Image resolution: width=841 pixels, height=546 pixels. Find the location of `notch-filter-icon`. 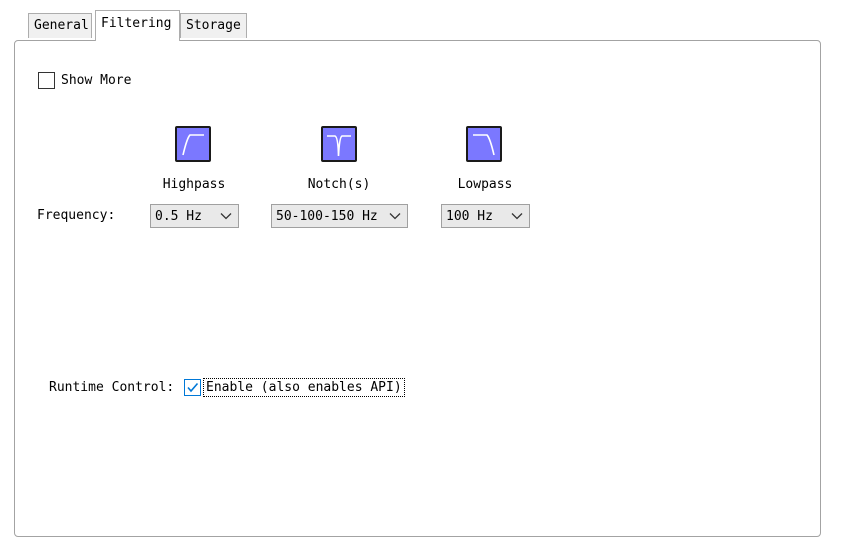

notch-filter-icon is located at coordinates (339, 144).